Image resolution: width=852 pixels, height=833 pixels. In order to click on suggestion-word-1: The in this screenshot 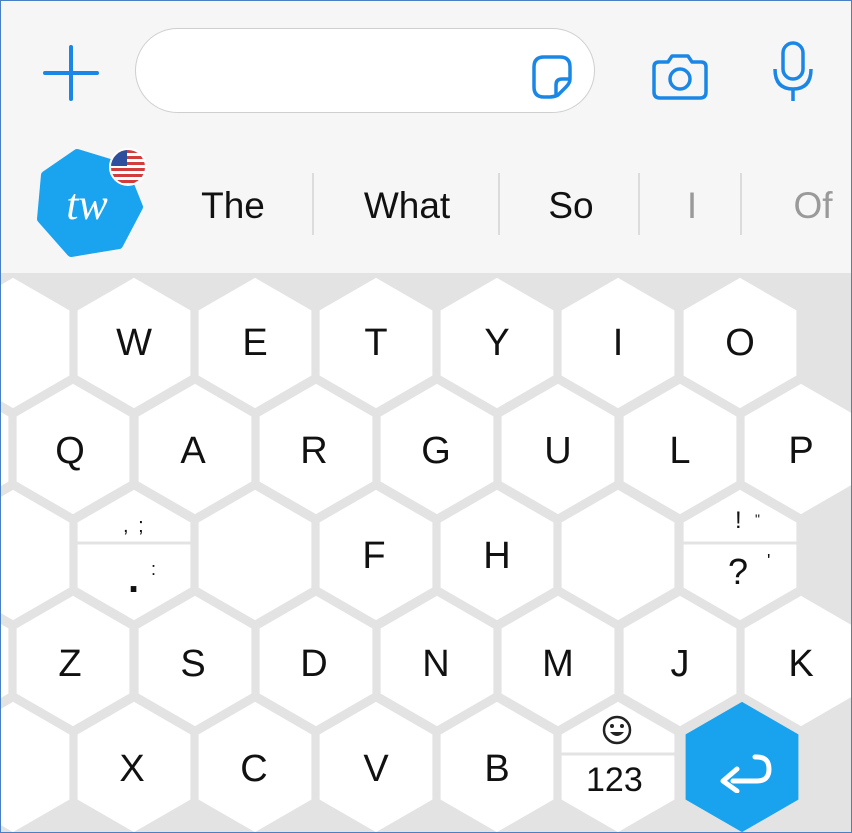, I will do `click(233, 206)`.